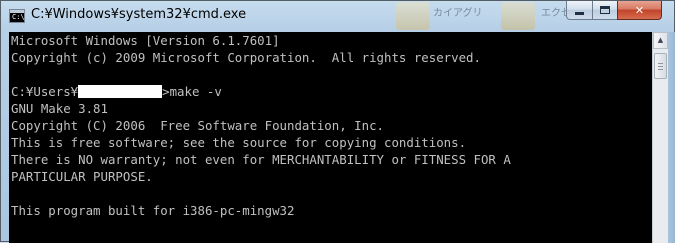 This screenshot has height=243, width=675. I want to click on close-button: ✕, so click(639, 10).